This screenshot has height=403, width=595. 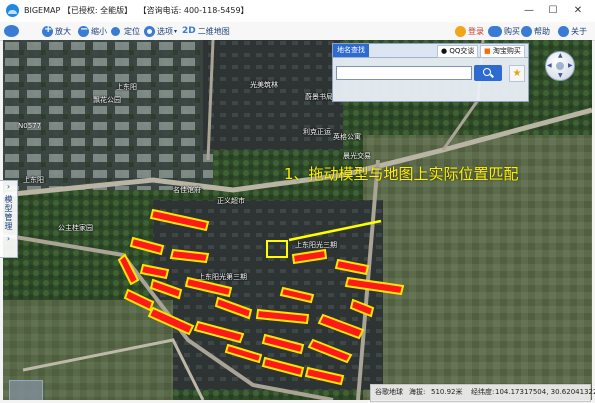 I want to click on tab-place-search: 地名查找, so click(x=351, y=50).